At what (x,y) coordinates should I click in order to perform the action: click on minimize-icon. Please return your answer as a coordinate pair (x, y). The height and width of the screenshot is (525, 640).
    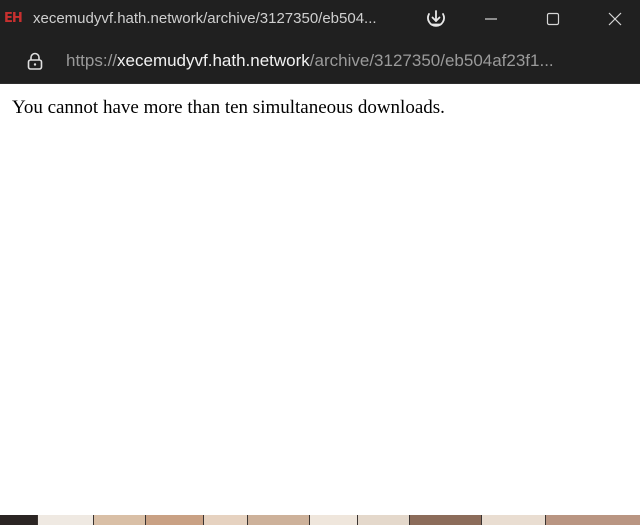
    Looking at the image, I should click on (491, 19).